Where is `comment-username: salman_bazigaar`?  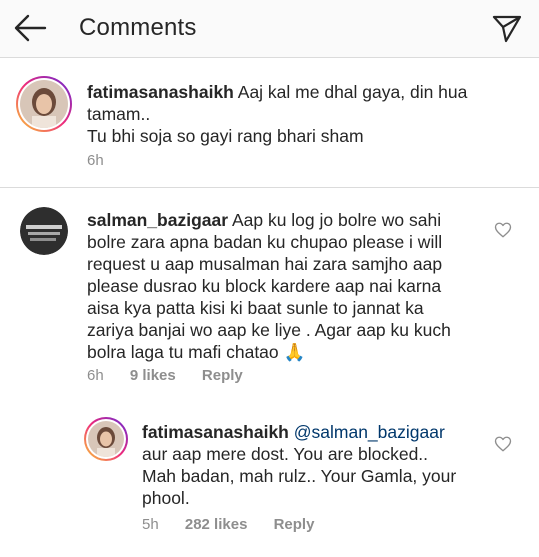
comment-username: salman_bazigaar is located at coordinates (157, 220).